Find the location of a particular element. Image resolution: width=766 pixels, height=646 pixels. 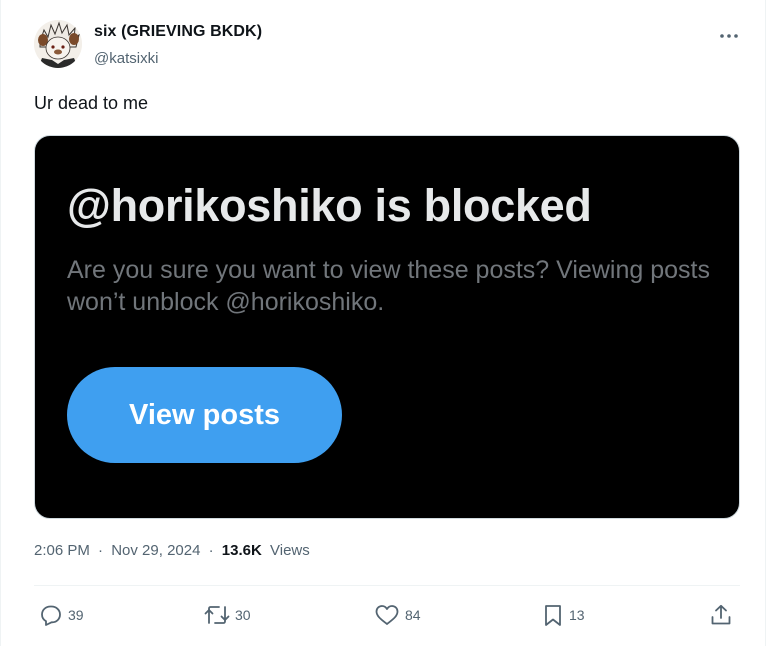

author-display-name: six (GRIEVING BKDK) is located at coordinates (178, 32).